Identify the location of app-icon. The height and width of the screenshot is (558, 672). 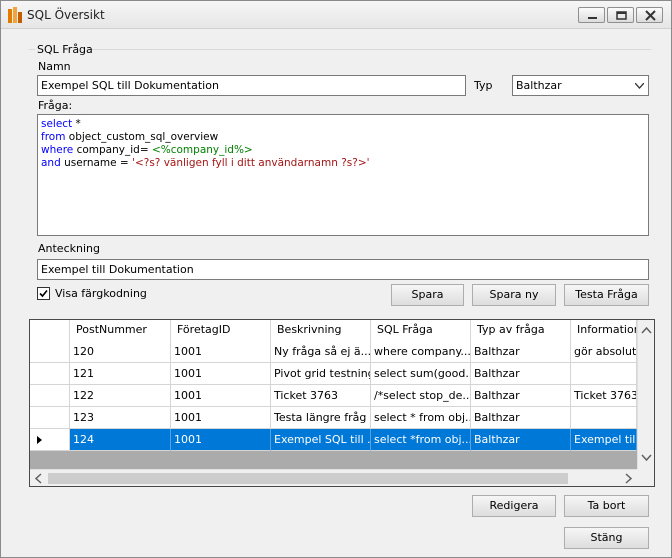
(15, 15).